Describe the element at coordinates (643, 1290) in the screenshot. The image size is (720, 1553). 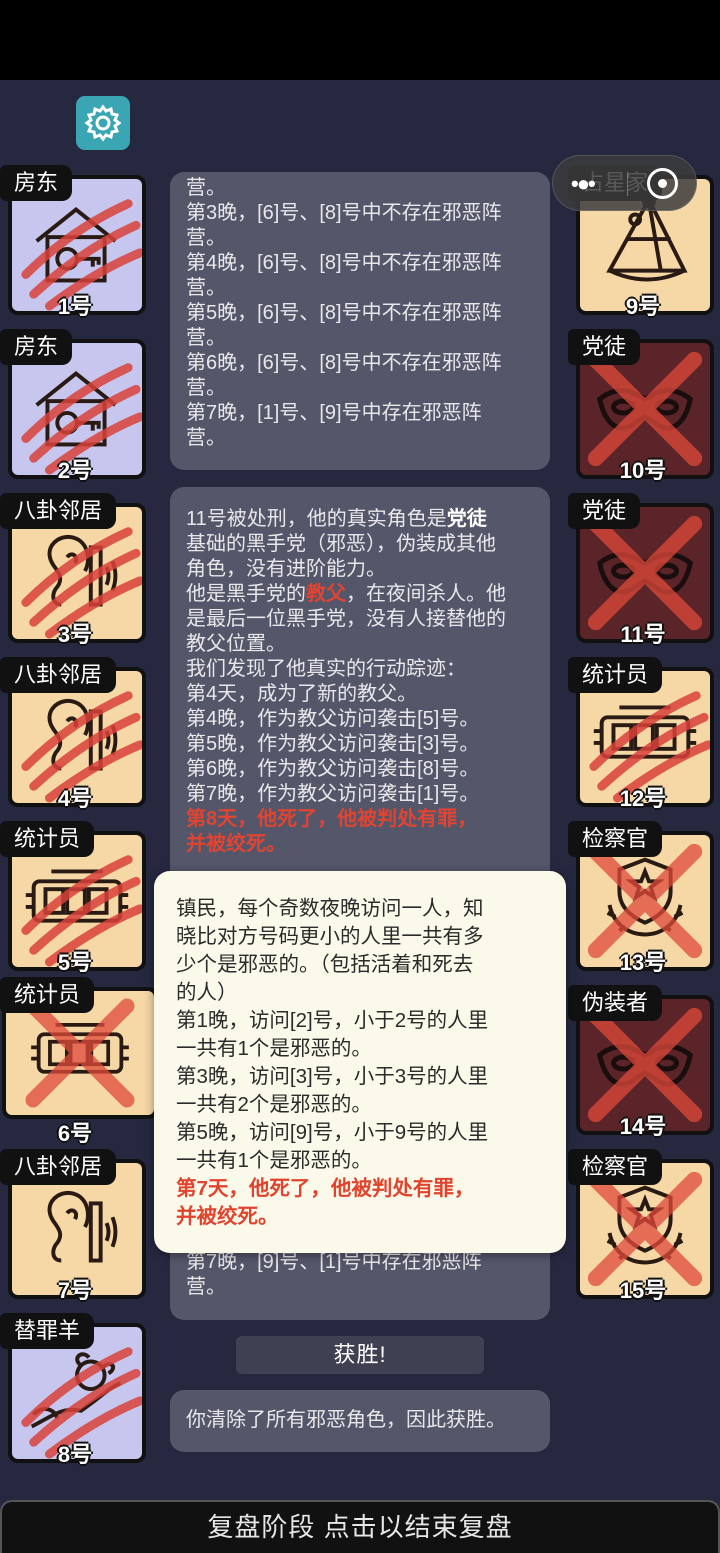
I see `player-number: 15号` at that location.